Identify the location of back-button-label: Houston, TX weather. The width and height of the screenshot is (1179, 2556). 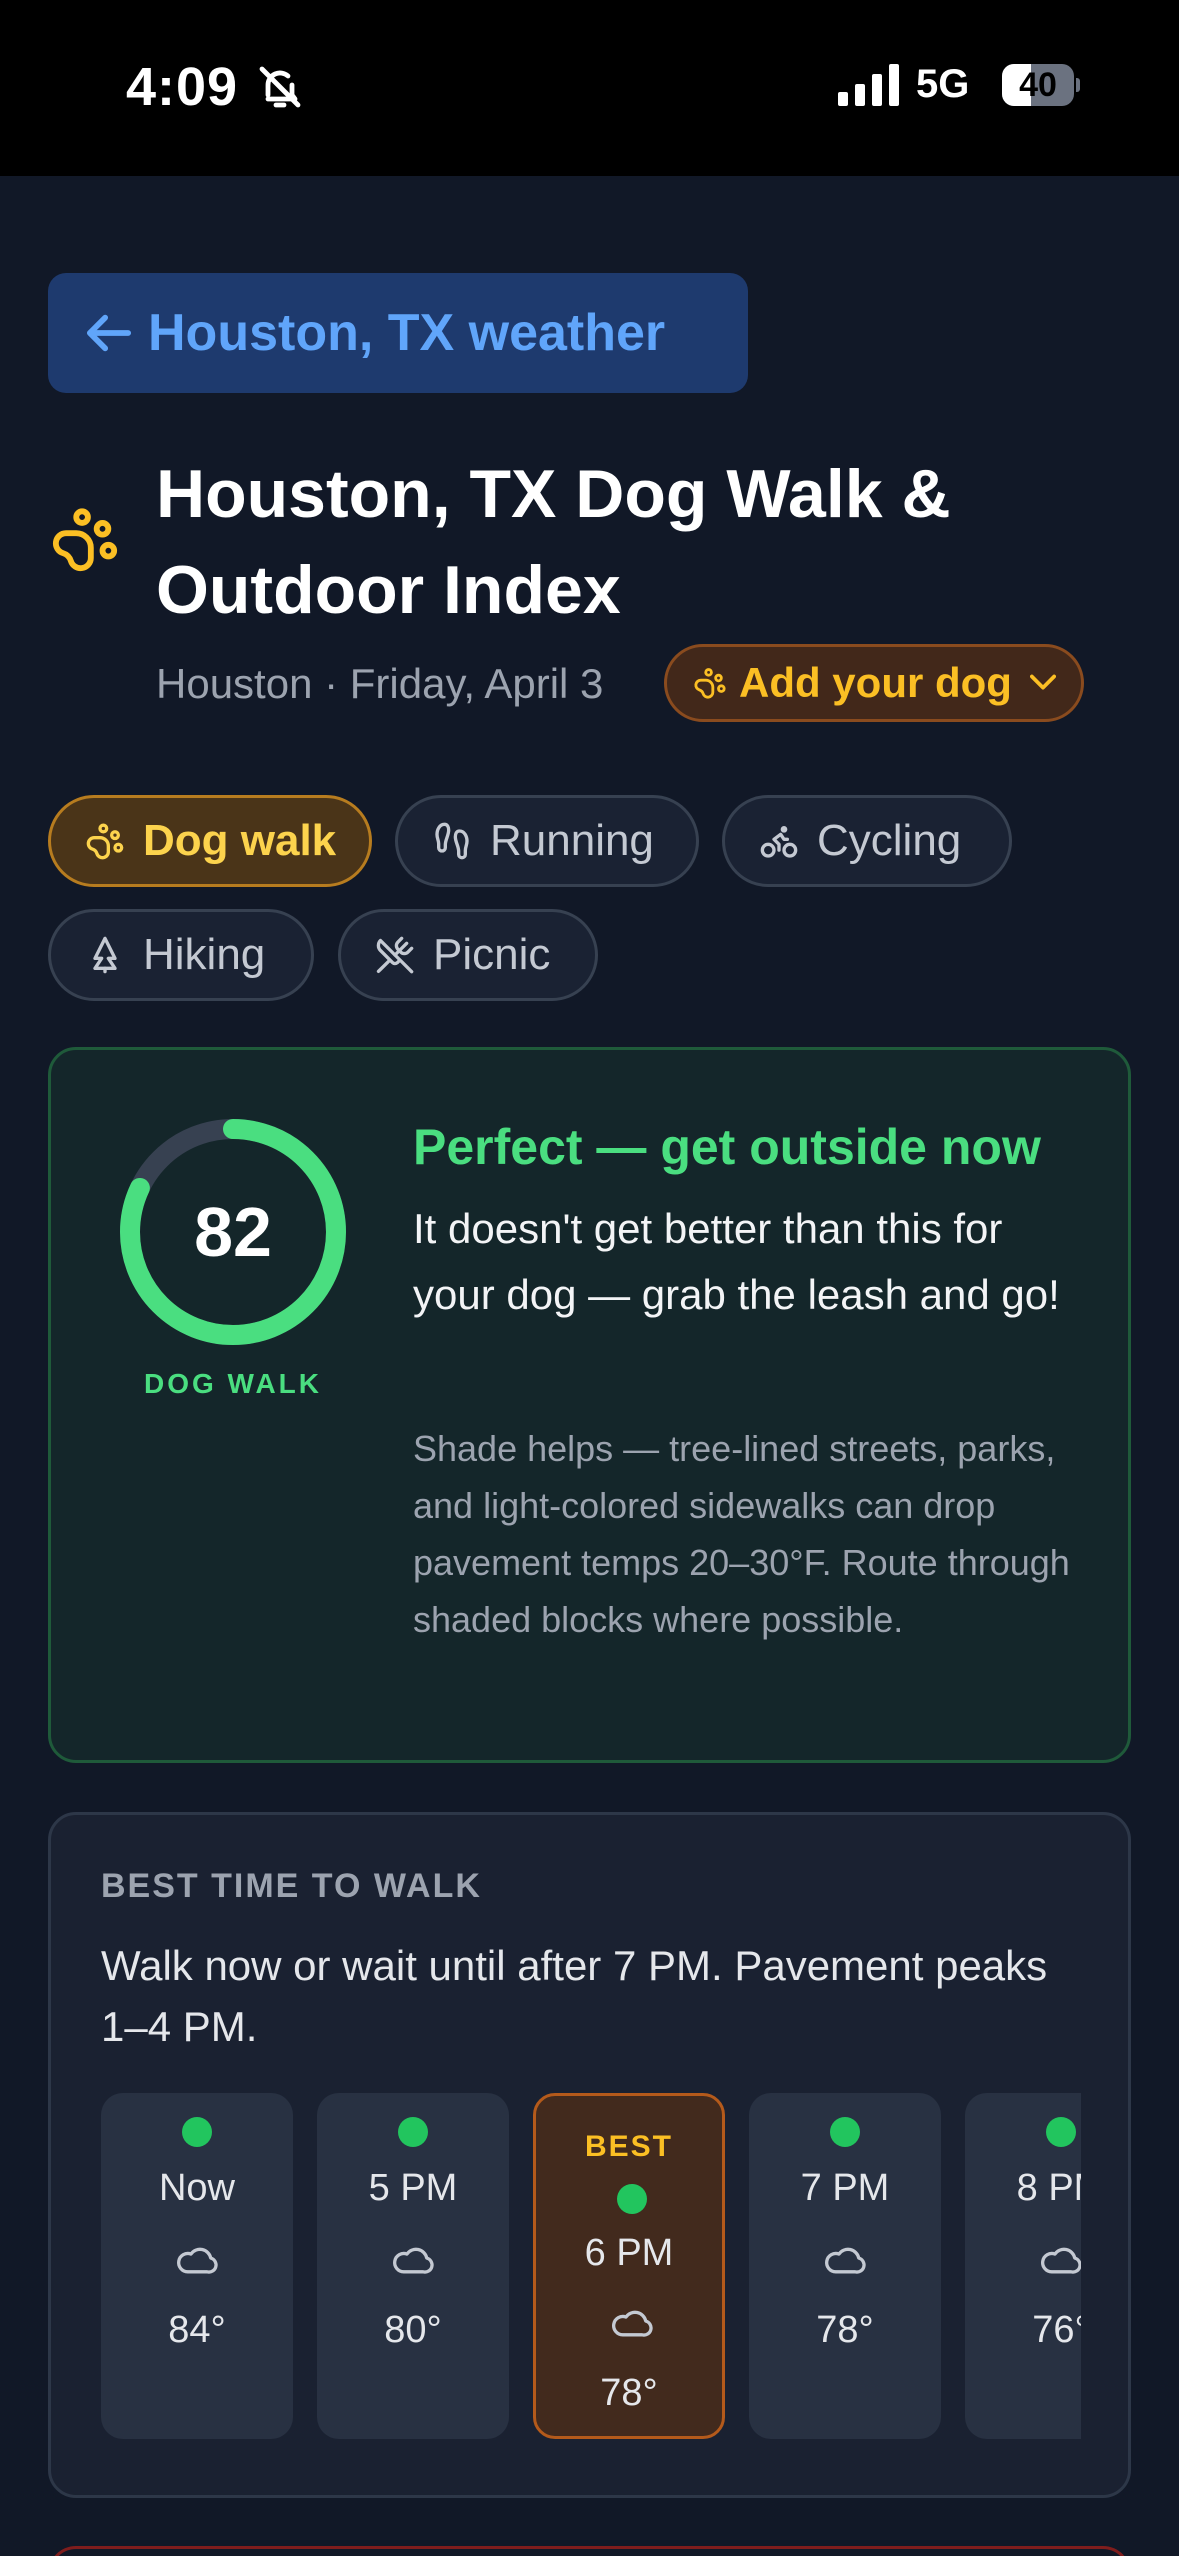
(407, 333).